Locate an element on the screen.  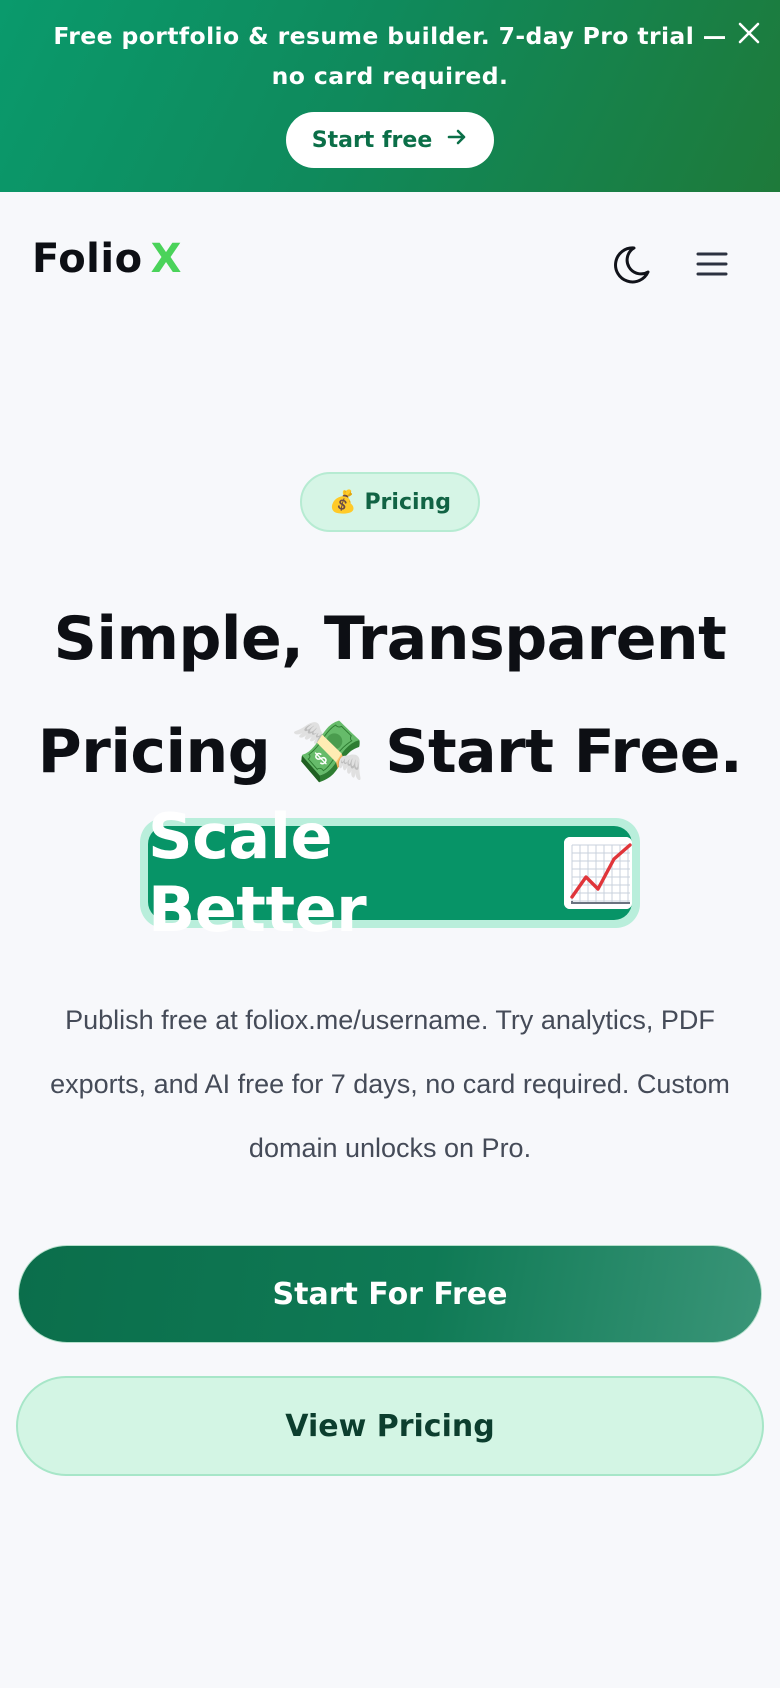
scale-better-inner: Scale Better is located at coordinates (390, 873).